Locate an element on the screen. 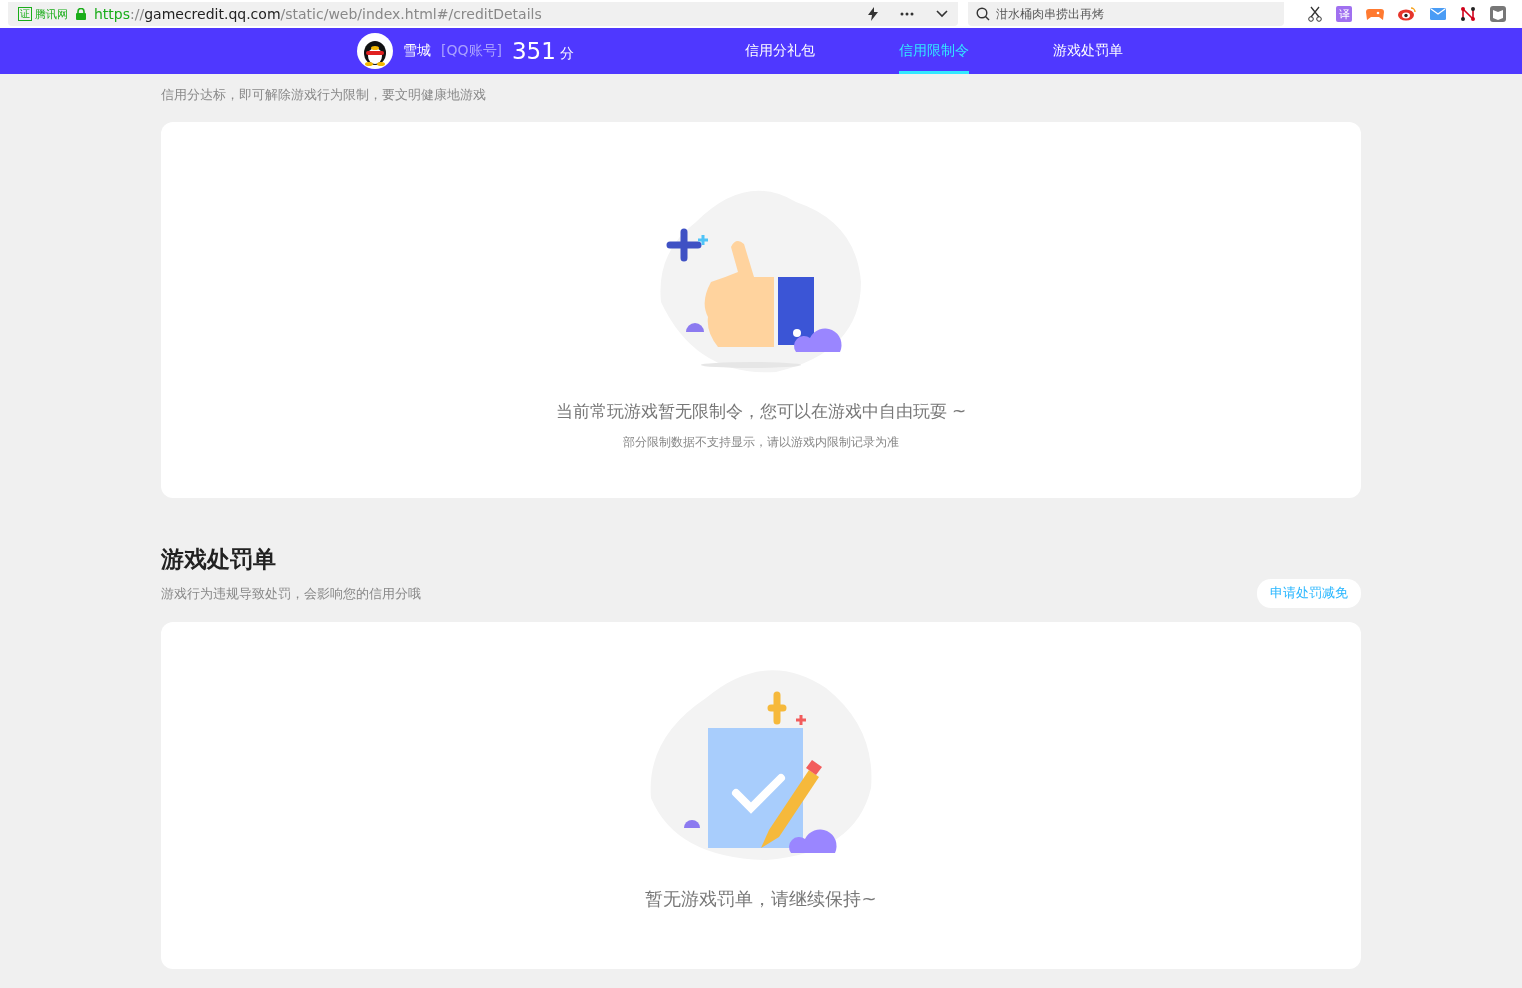 The width and height of the screenshot is (1522, 988). translate-icon: 译 is located at coordinates (1344, 14).